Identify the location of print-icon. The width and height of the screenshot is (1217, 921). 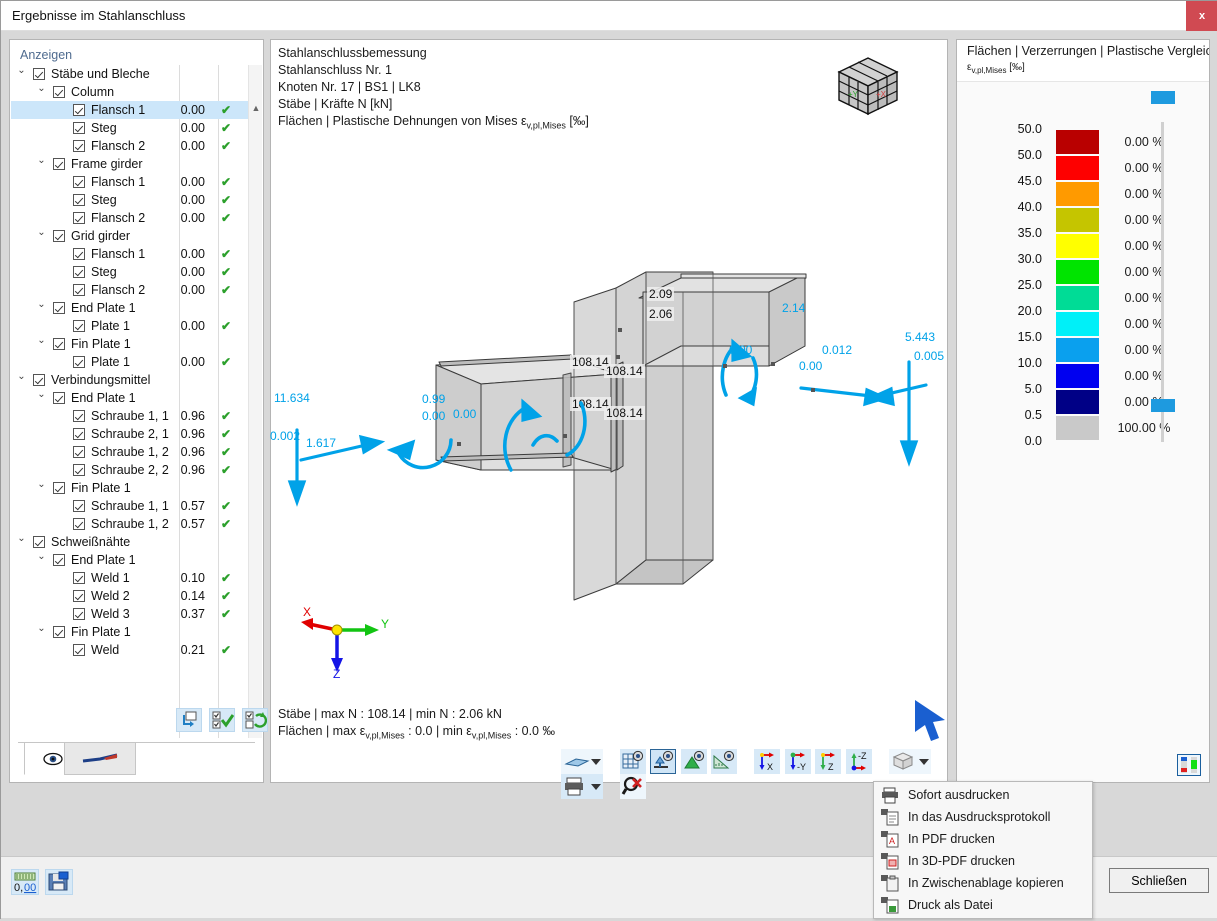
(582, 786).